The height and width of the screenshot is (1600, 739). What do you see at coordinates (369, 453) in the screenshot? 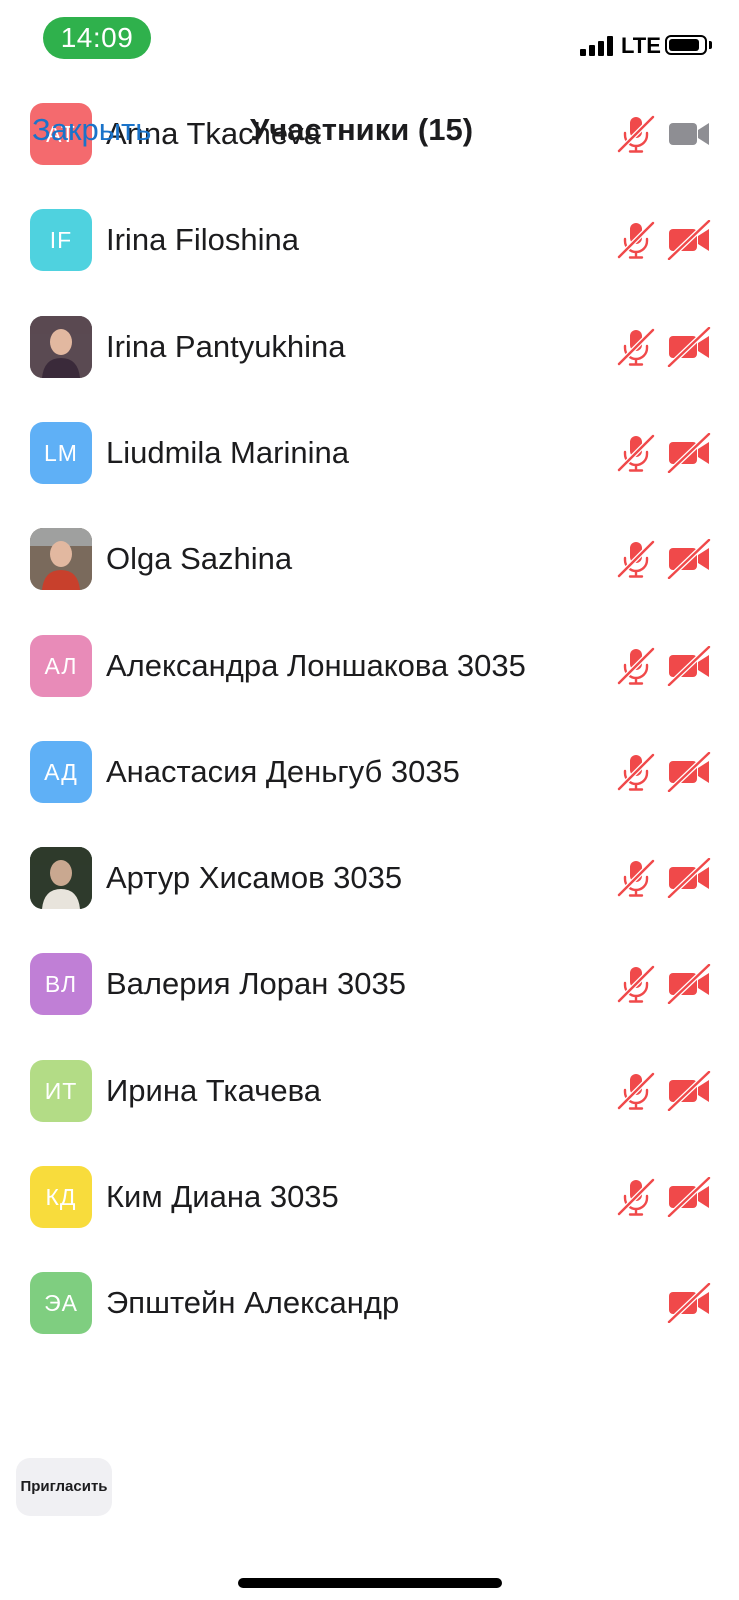
I see `participant-row: LM Liudmila Marinina` at bounding box center [369, 453].